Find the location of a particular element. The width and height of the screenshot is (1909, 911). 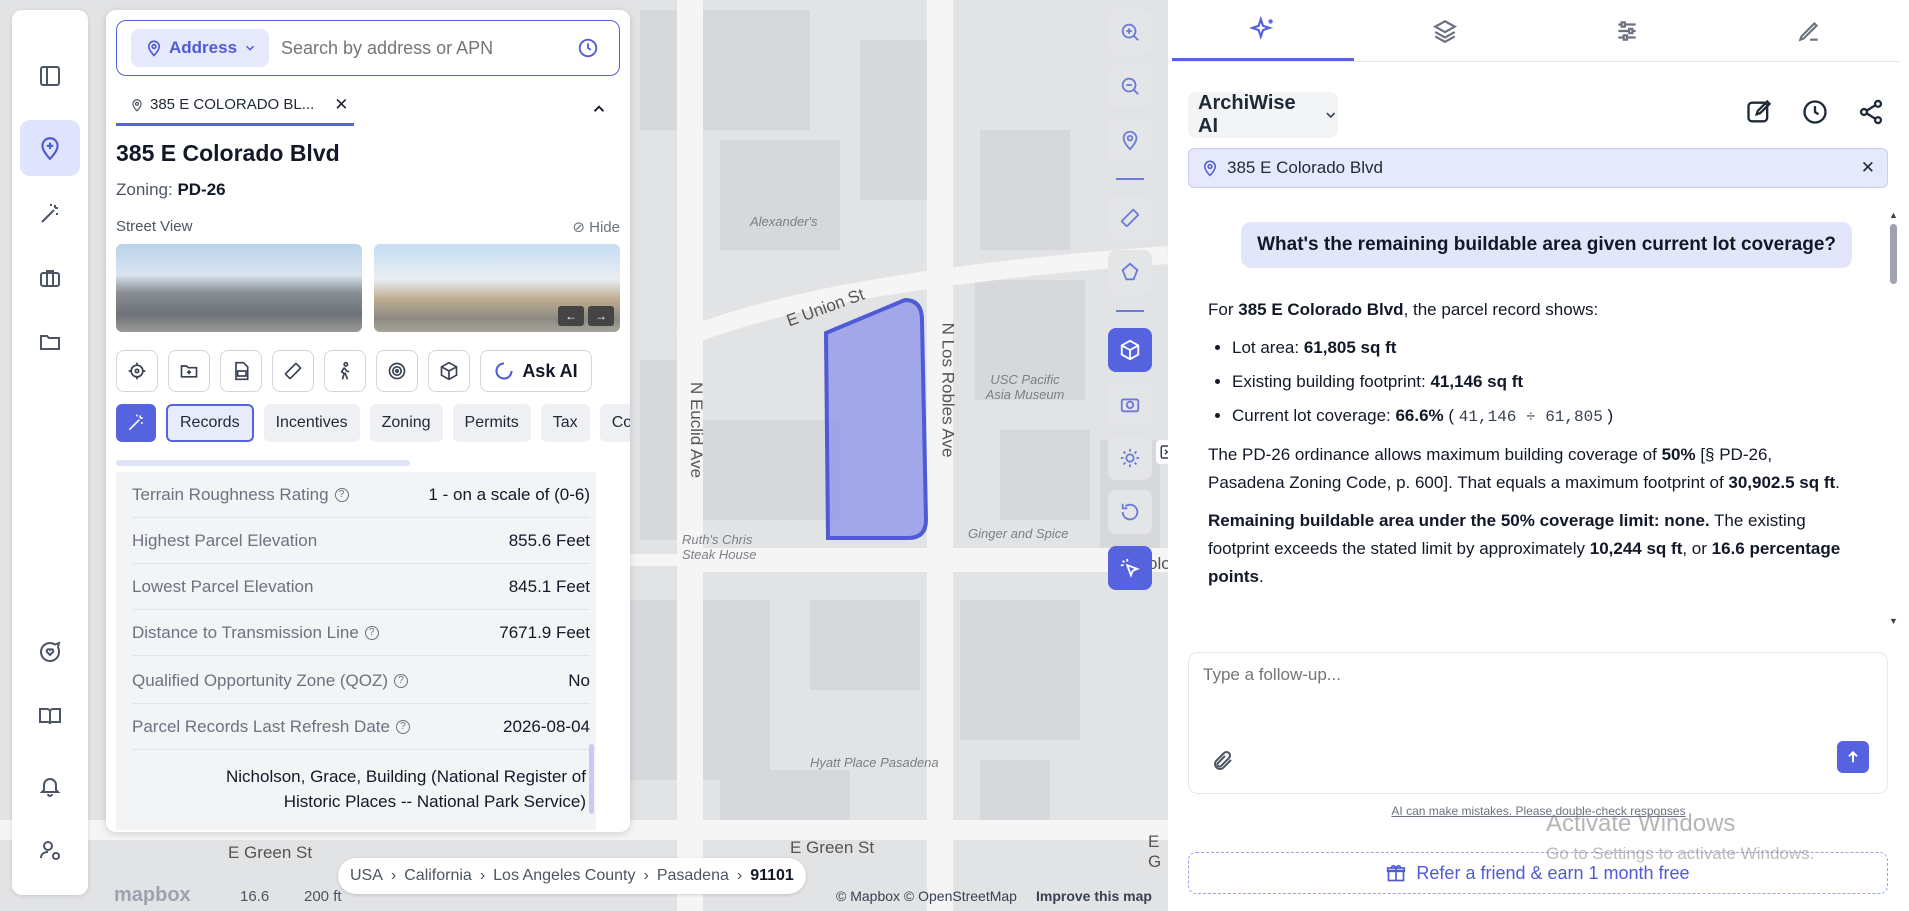

tab-records: Records is located at coordinates (210, 423).